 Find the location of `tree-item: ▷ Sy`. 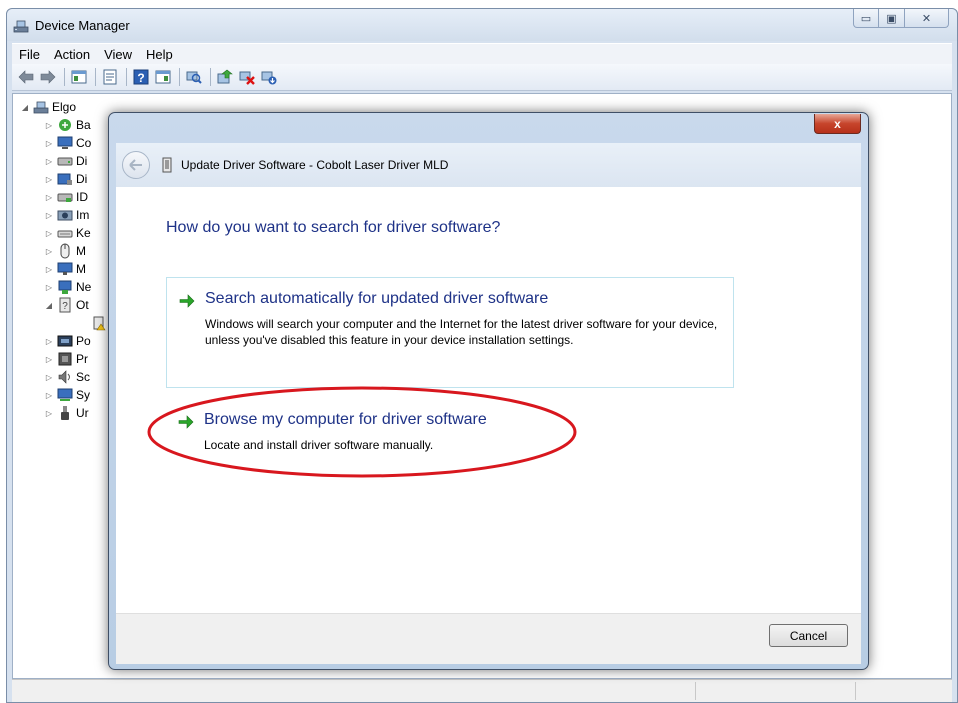

tree-item: ▷ Sy is located at coordinates (66, 395).